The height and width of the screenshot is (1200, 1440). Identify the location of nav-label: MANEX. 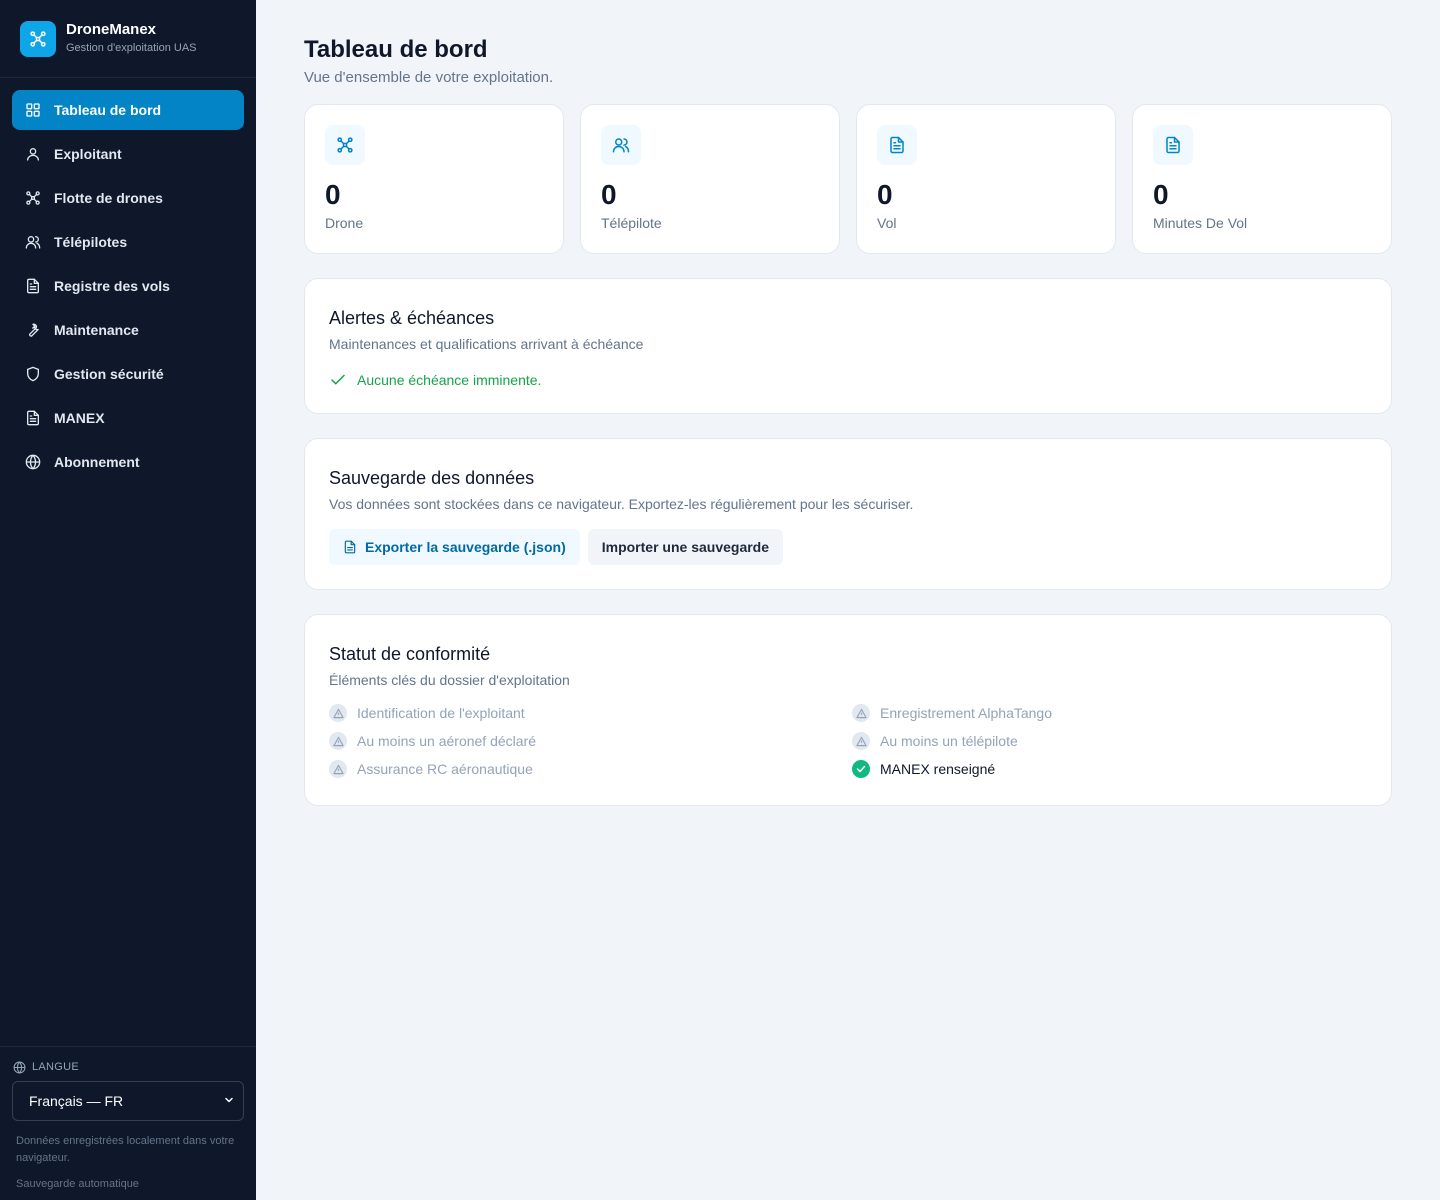
(79, 418).